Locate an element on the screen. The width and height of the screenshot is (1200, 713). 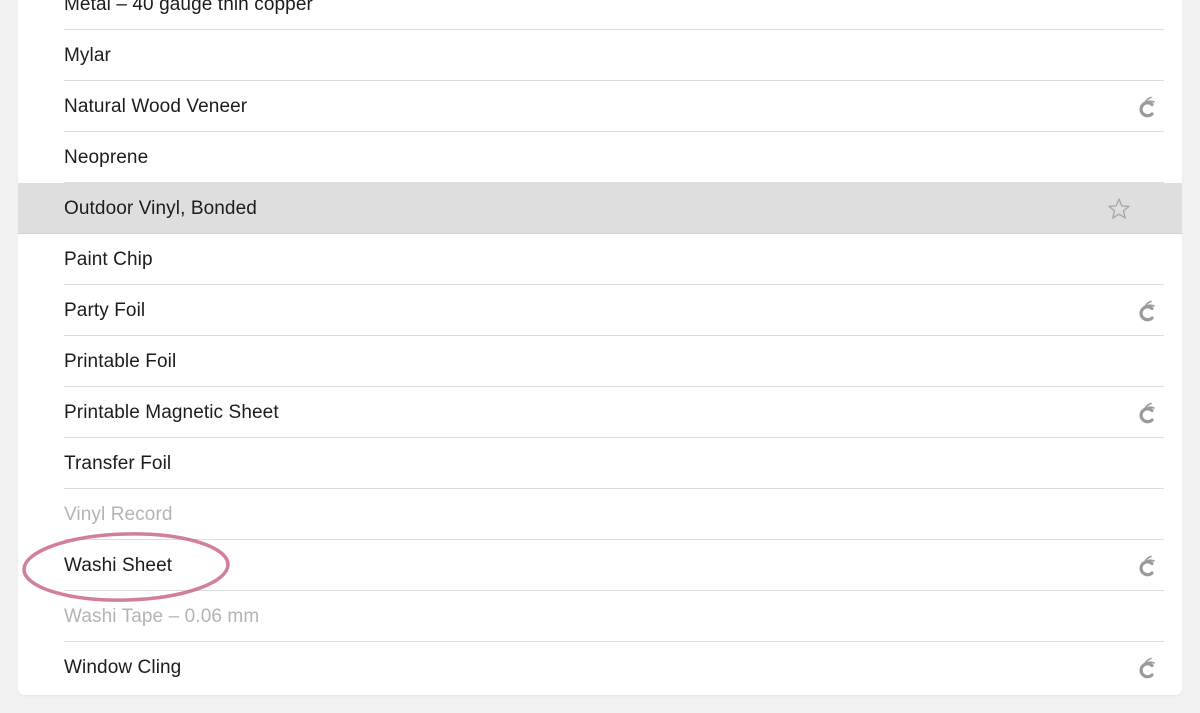
material-row-mylar: Mylar is located at coordinates (600, 55).